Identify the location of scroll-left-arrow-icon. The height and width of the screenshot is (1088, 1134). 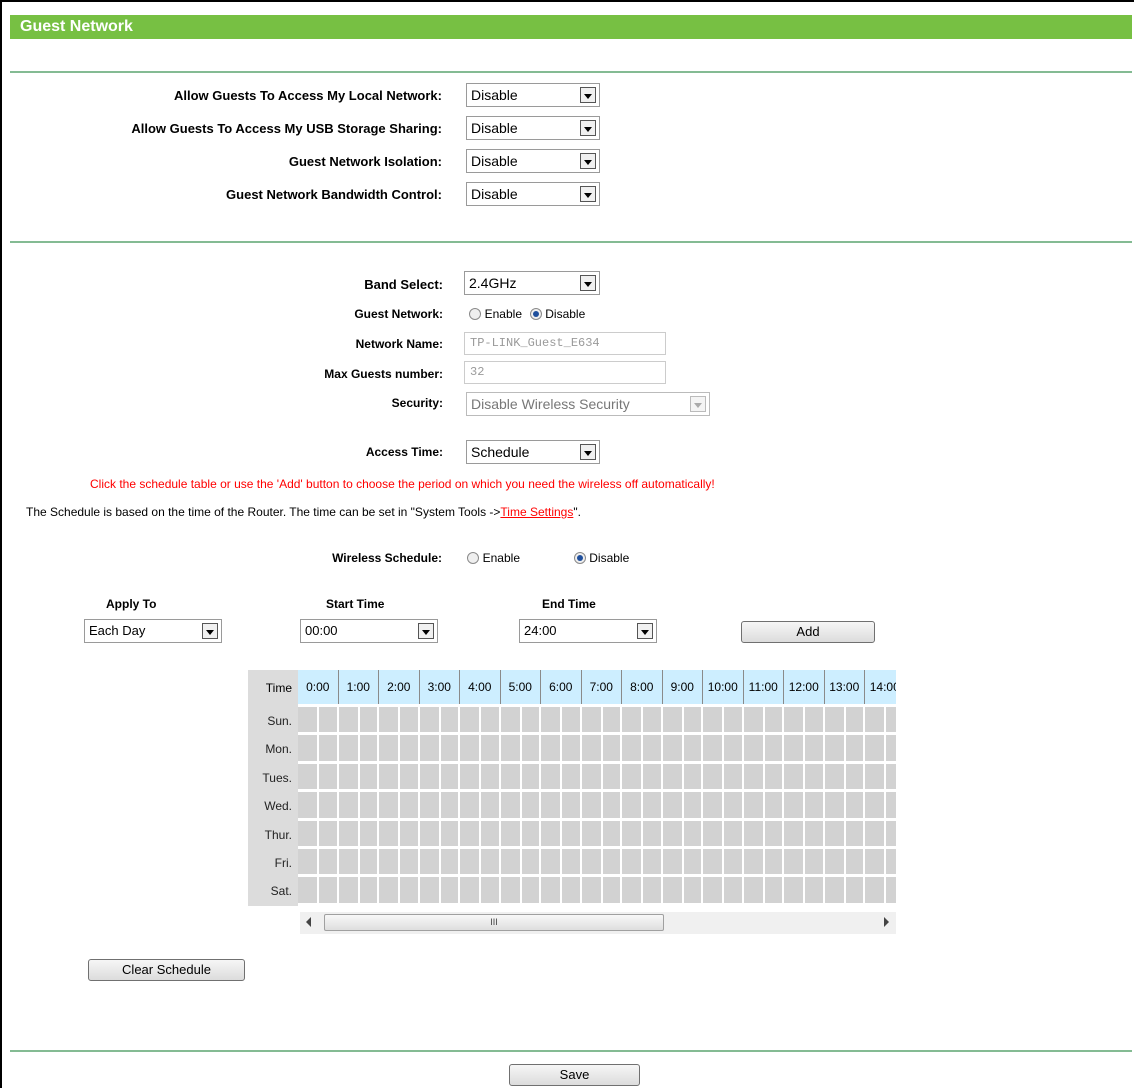
(308, 922).